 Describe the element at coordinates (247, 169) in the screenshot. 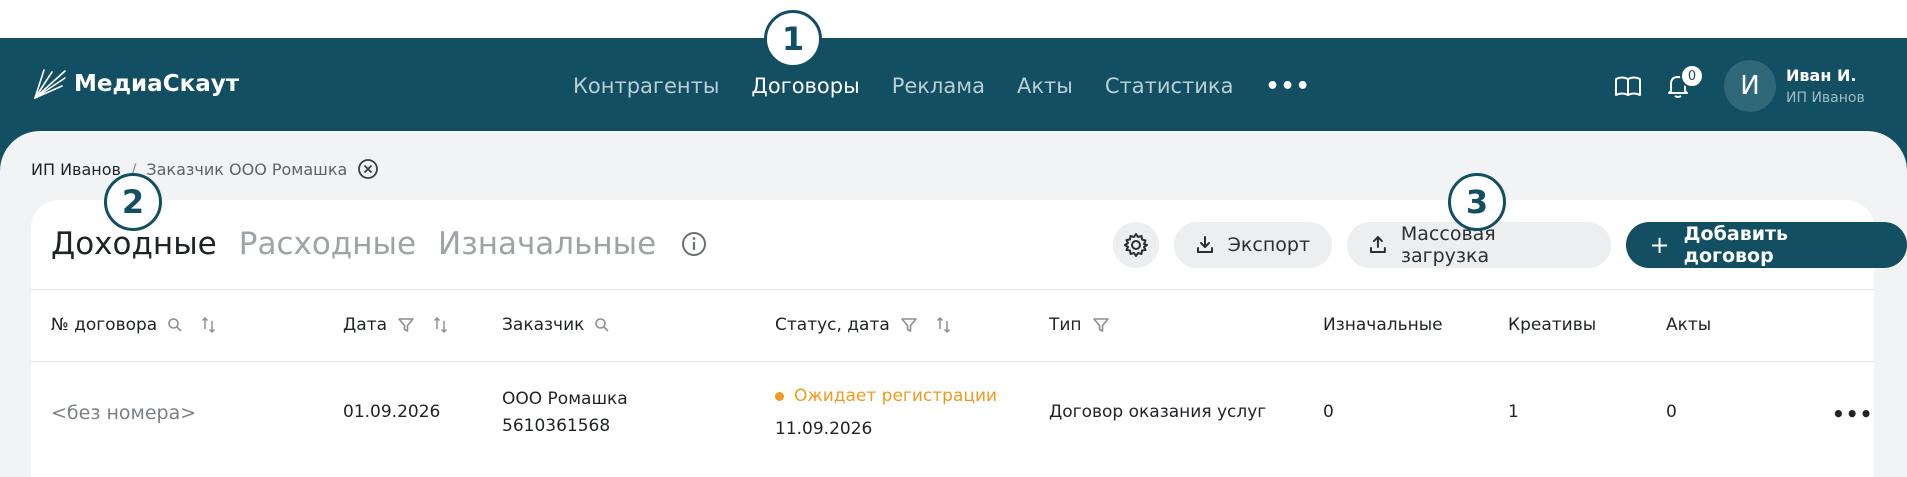

I see `breadcrumb-item-filter: Заказчик ООО Ромашка` at that location.